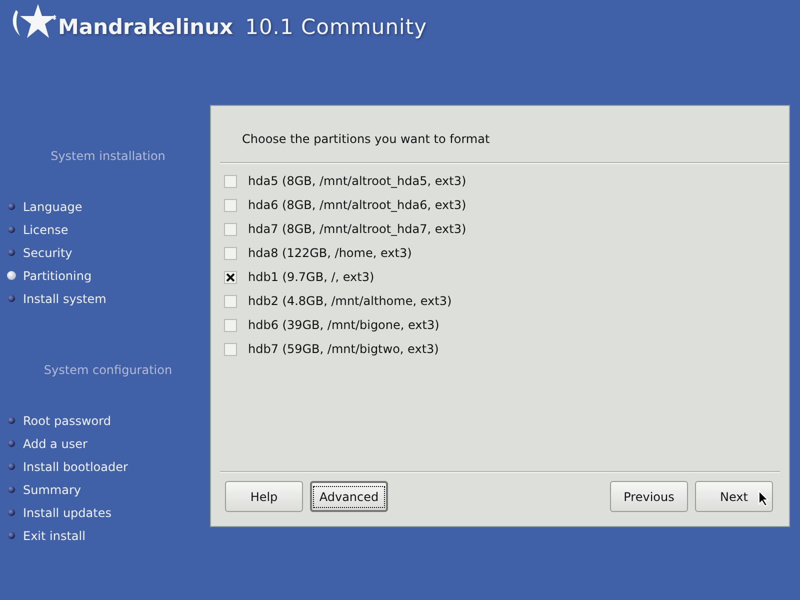 This screenshot has height=600, width=800. I want to click on step-item: Add a user, so click(55, 443).